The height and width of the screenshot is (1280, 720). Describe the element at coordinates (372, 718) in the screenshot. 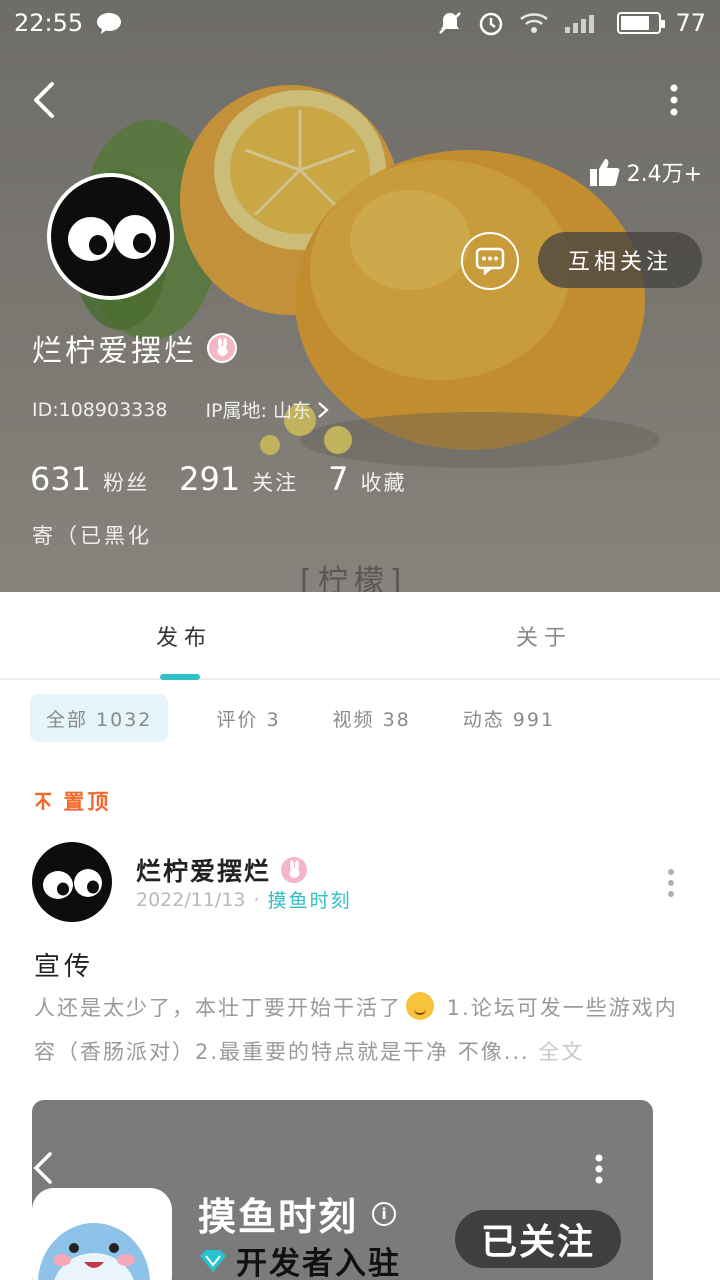

I see `filter-videos: 视频 38` at that location.